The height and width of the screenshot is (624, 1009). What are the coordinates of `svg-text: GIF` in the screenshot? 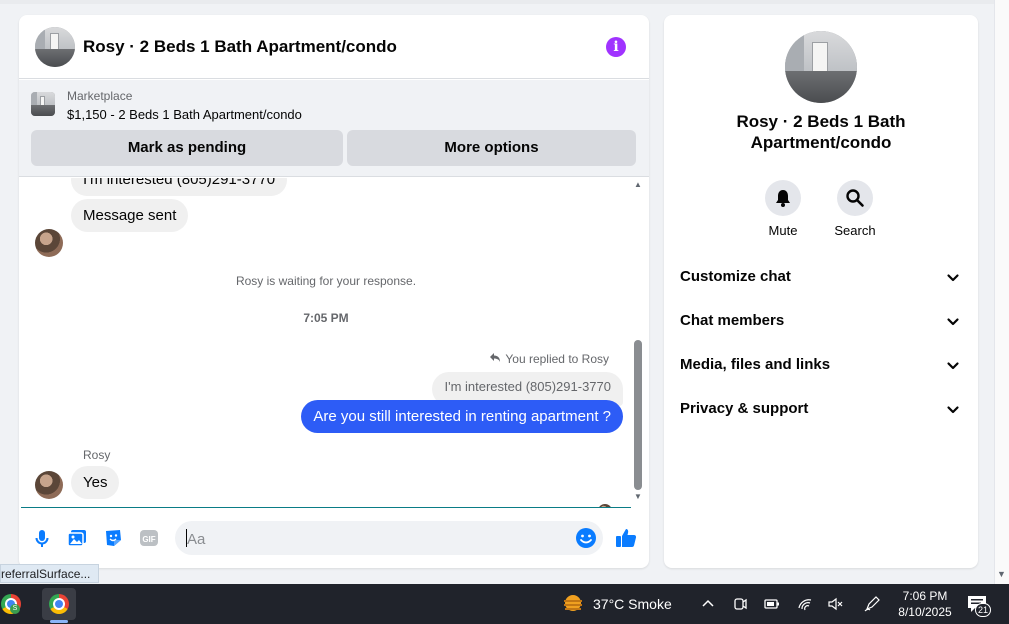 It's located at (148, 539).